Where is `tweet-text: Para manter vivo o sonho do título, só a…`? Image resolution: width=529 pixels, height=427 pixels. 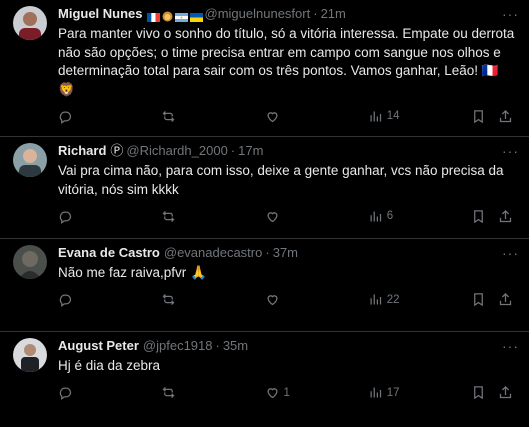 tweet-text: Para manter vivo o sonho do título, só a… is located at coordinates (286, 61).